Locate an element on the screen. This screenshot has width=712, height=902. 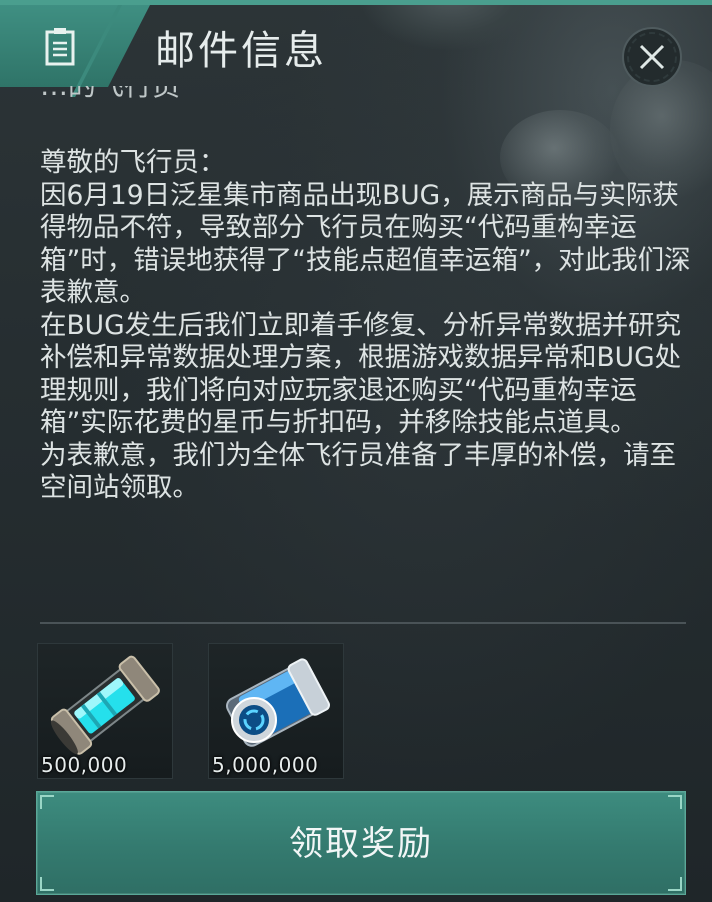
reward-item: 5,000,000 is located at coordinates (276, 711).